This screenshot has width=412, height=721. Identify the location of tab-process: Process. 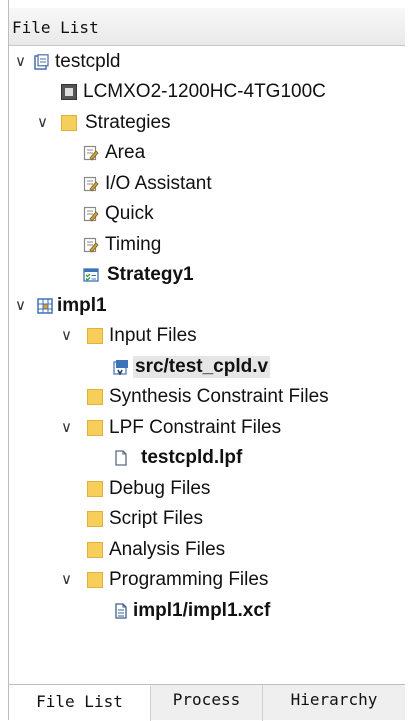
(207, 703).